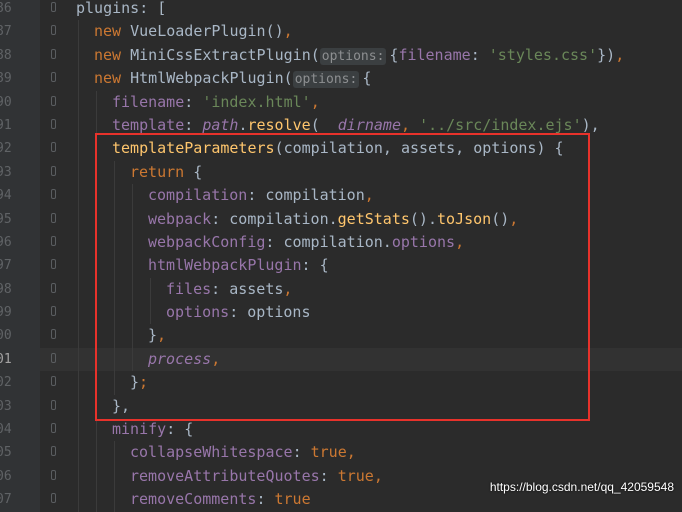  Describe the element at coordinates (341, 172) in the screenshot. I see `code-line: 93 return {` at that location.